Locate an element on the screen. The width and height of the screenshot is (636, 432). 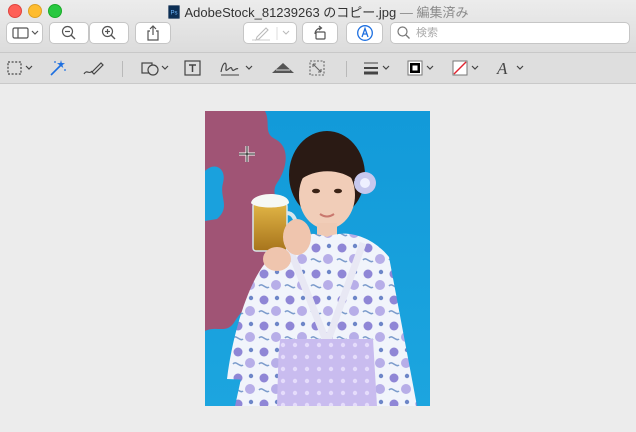
search-input is located at coordinates (516, 33).